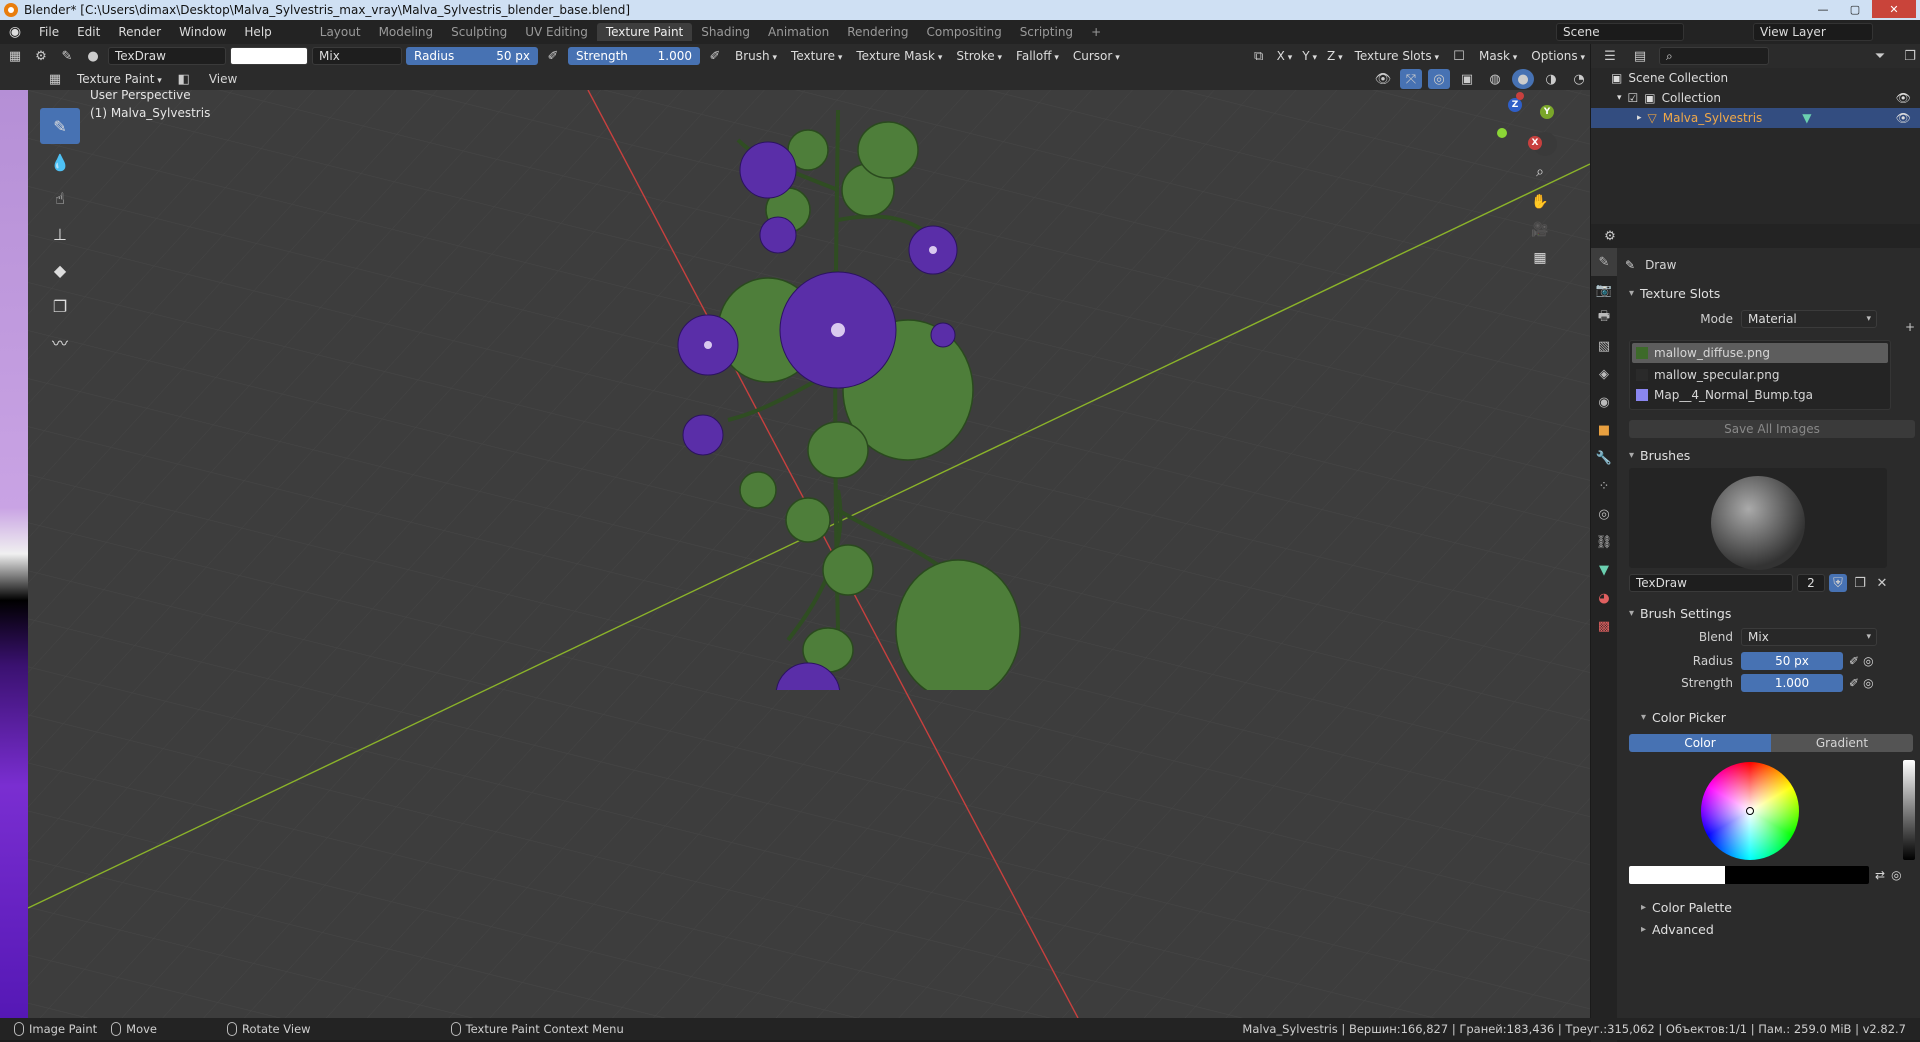  What do you see at coordinates (1620, 32) in the screenshot?
I see `scene-selector: Scene` at bounding box center [1620, 32].